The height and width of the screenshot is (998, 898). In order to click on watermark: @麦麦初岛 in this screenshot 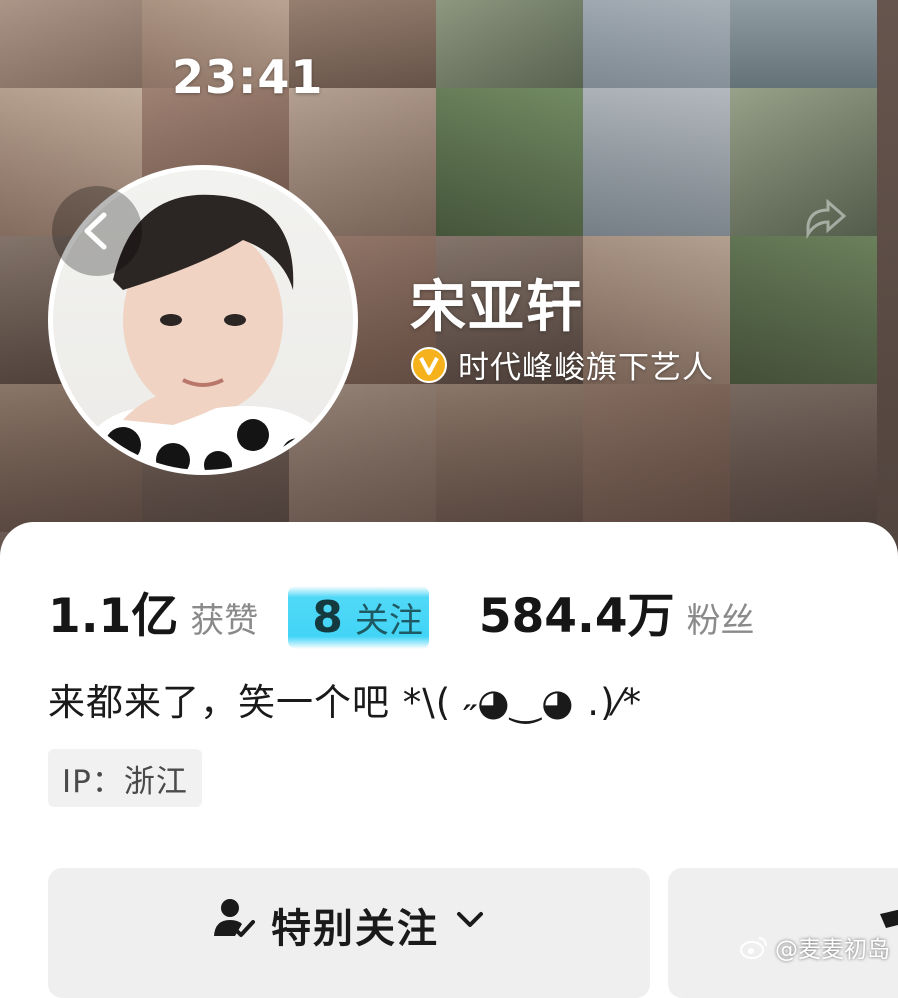, I will do `click(814, 947)`.